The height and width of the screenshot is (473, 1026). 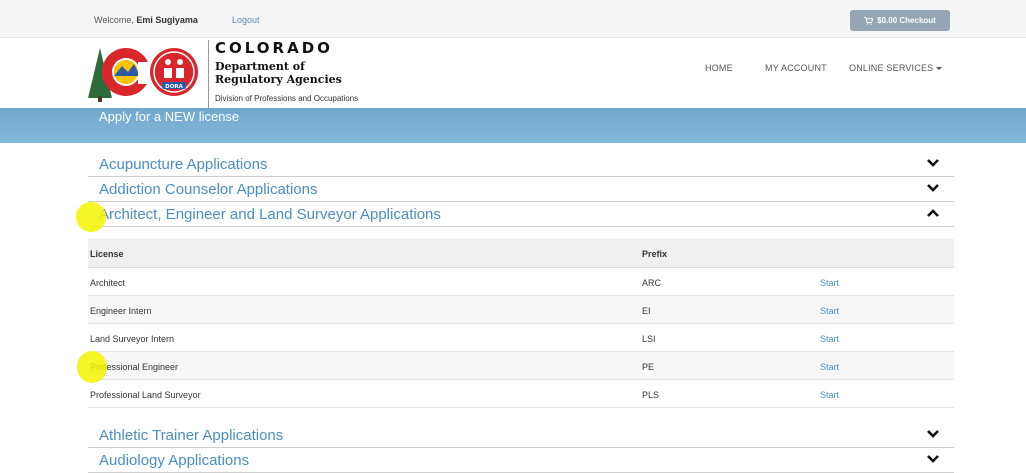 What do you see at coordinates (649, 339) in the screenshot?
I see `license-prefix: LSI` at bounding box center [649, 339].